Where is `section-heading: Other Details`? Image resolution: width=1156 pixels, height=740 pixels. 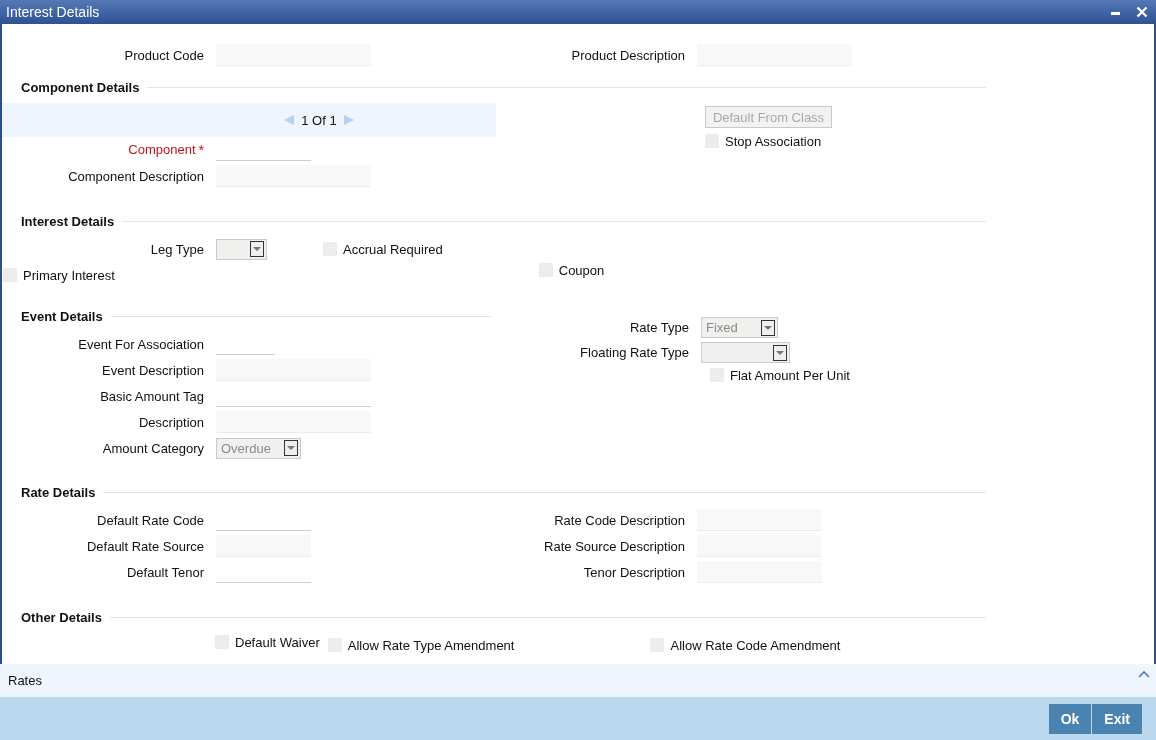 section-heading: Other Details is located at coordinates (61, 617).